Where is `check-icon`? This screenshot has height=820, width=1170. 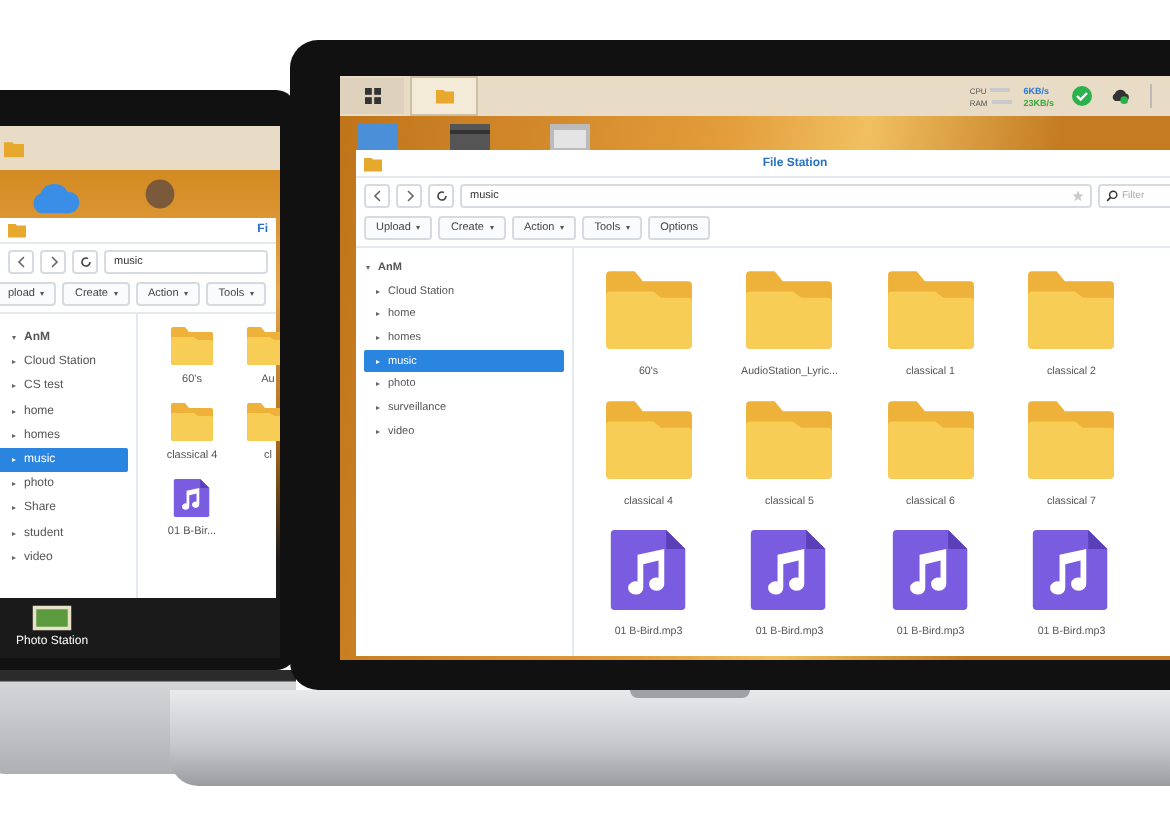
check-icon is located at coordinates (1082, 96).